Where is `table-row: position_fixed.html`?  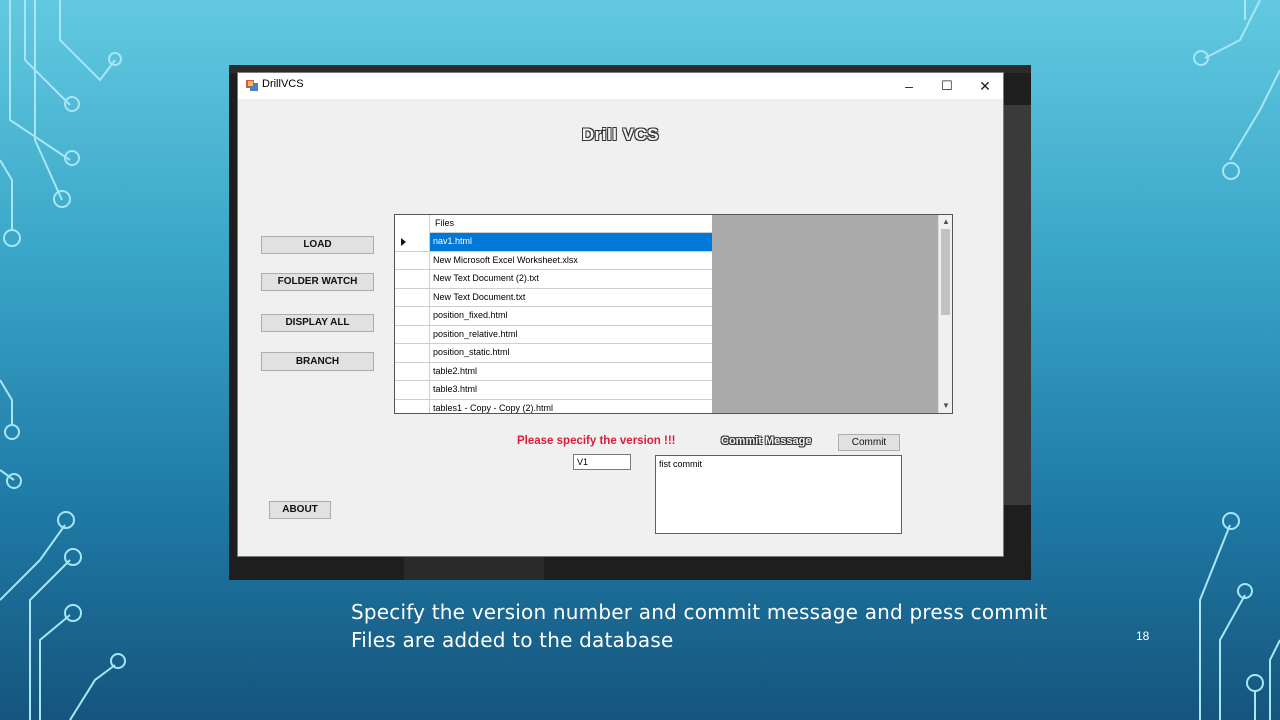 table-row: position_fixed.html is located at coordinates (553, 316).